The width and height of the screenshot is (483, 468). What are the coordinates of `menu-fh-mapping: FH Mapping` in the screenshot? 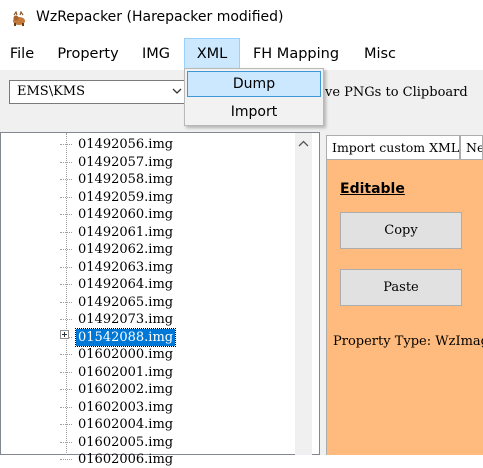 It's located at (296, 54).